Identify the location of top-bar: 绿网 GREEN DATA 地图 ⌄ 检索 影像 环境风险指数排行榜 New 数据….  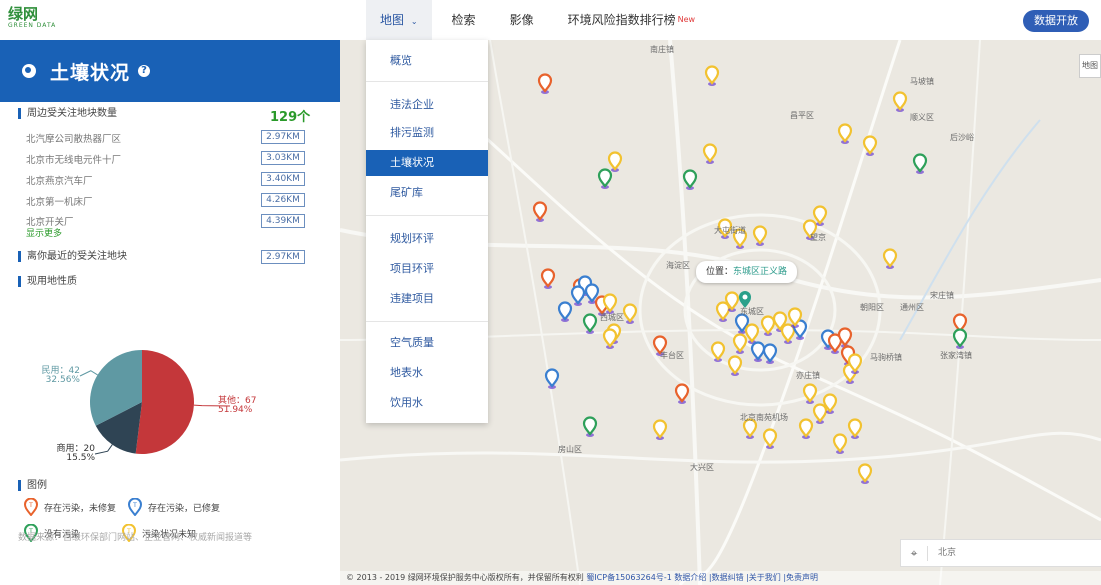
(550, 20).